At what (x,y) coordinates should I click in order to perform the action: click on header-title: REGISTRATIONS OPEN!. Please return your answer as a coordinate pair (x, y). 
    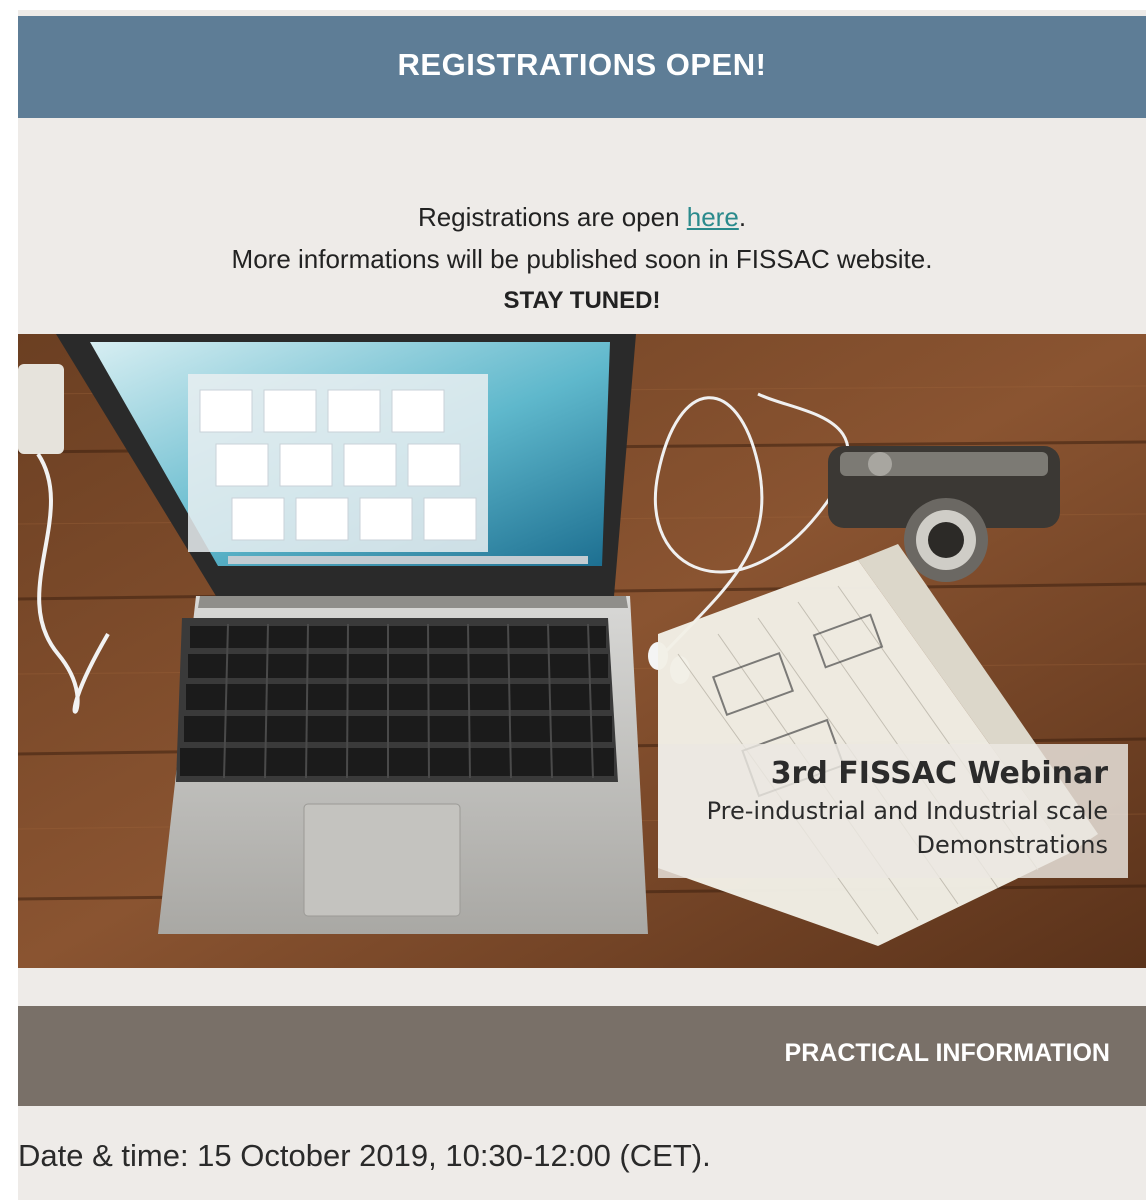
    Looking at the image, I should click on (582, 64).